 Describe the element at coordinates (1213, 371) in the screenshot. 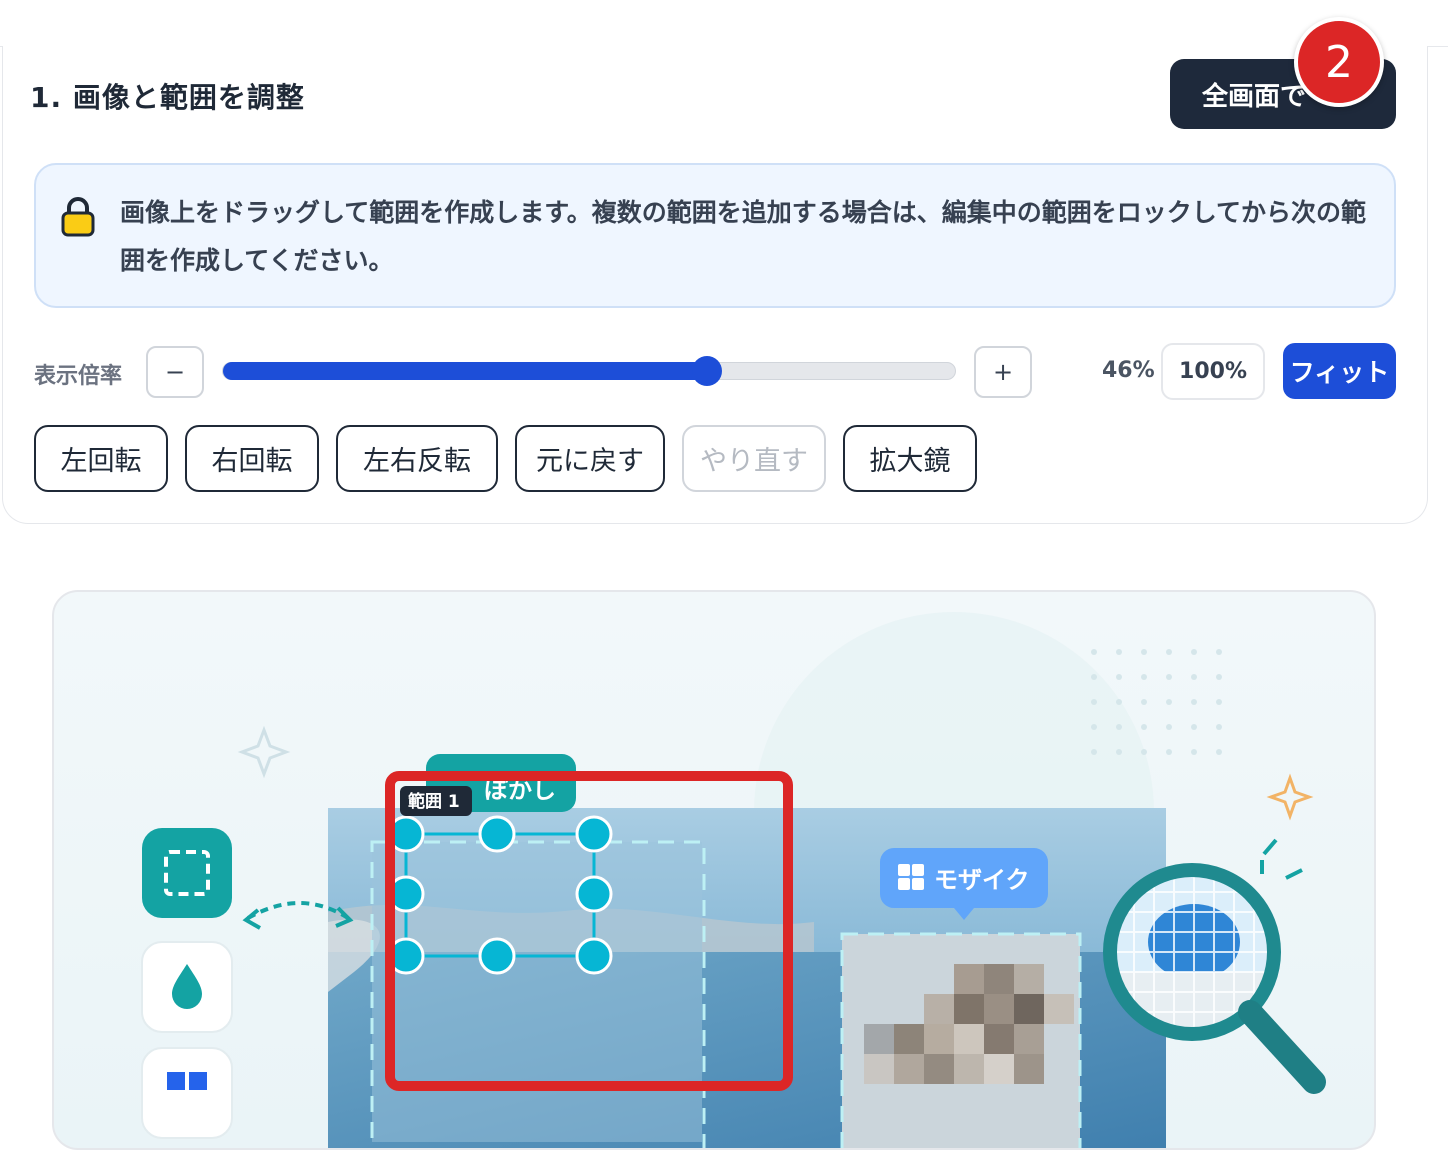

I see `zoom-100-button: 100%` at that location.